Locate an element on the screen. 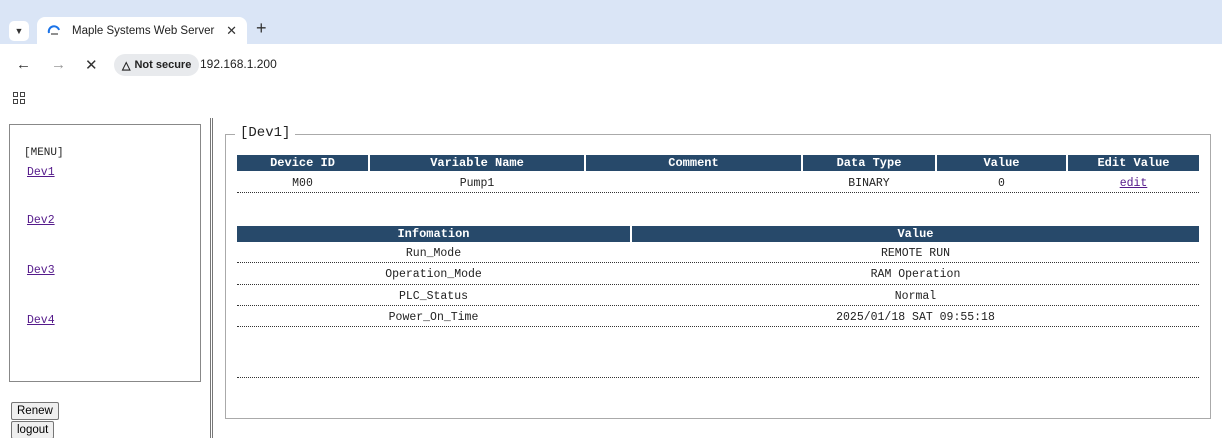  variable-name-cell: Pump1 is located at coordinates (477, 183).